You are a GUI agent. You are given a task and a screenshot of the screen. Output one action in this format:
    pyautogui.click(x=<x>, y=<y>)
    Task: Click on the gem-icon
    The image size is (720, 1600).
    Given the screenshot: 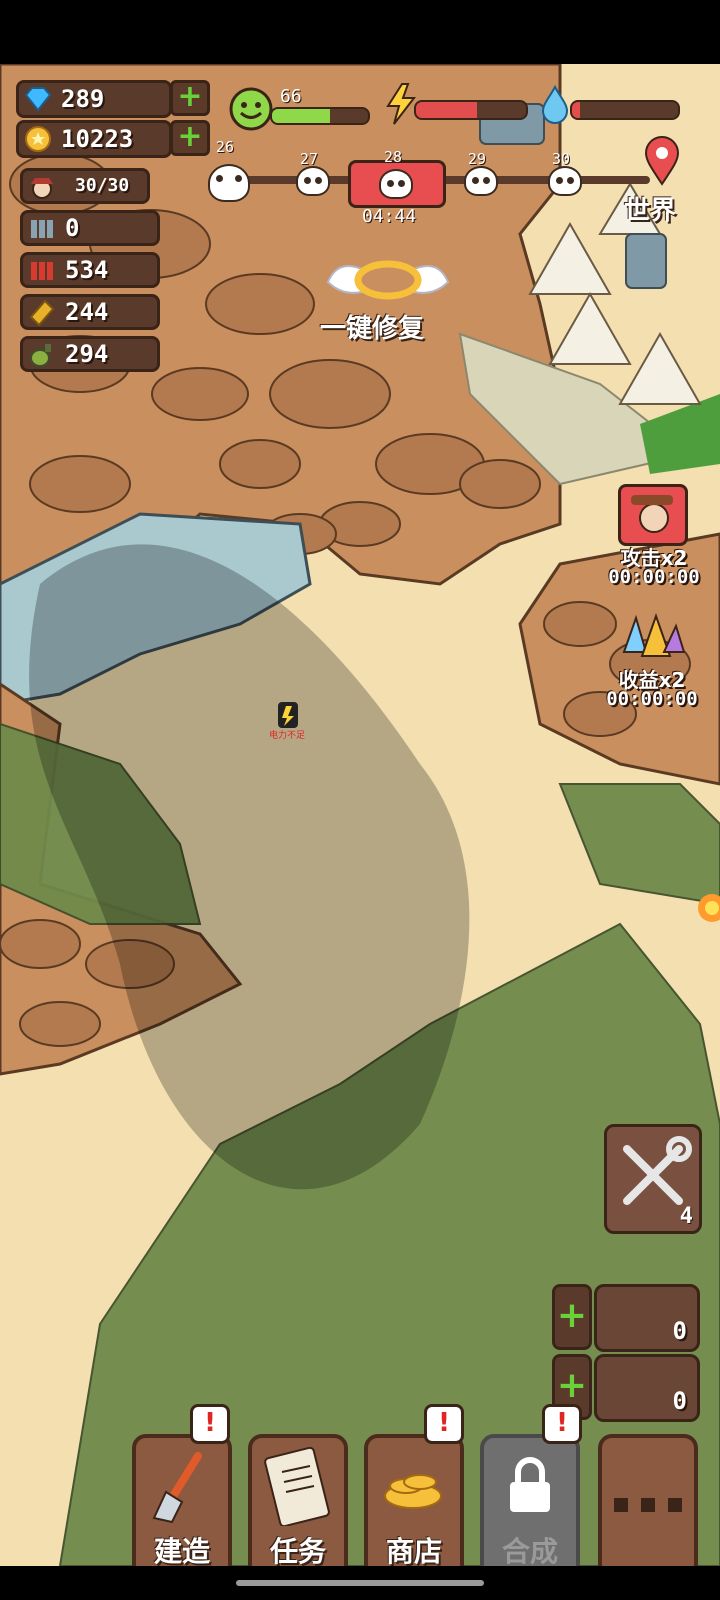 What is the action you would take?
    pyautogui.click(x=38, y=99)
    